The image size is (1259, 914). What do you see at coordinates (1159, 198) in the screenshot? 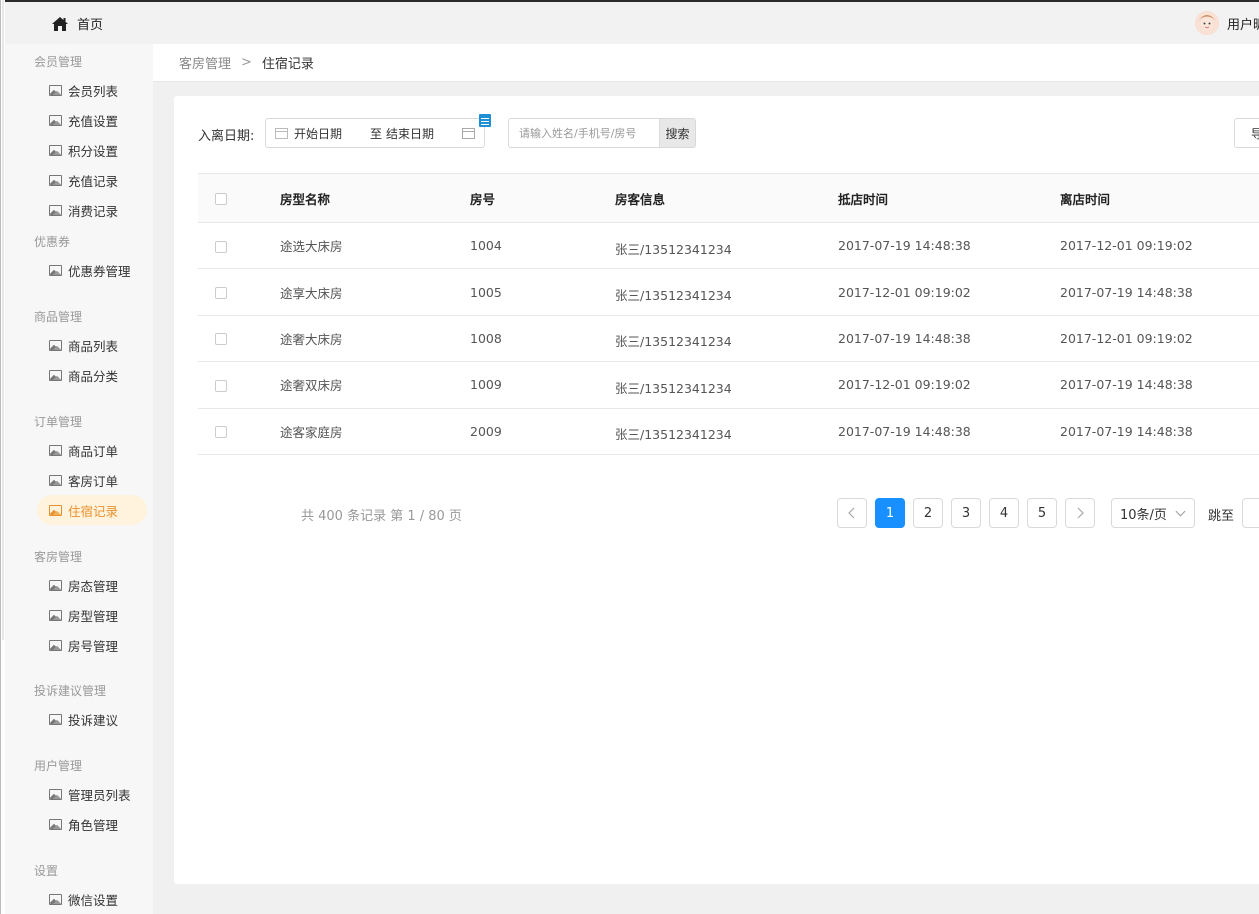
I see `column-header-check-out: 离店时间` at bounding box center [1159, 198].